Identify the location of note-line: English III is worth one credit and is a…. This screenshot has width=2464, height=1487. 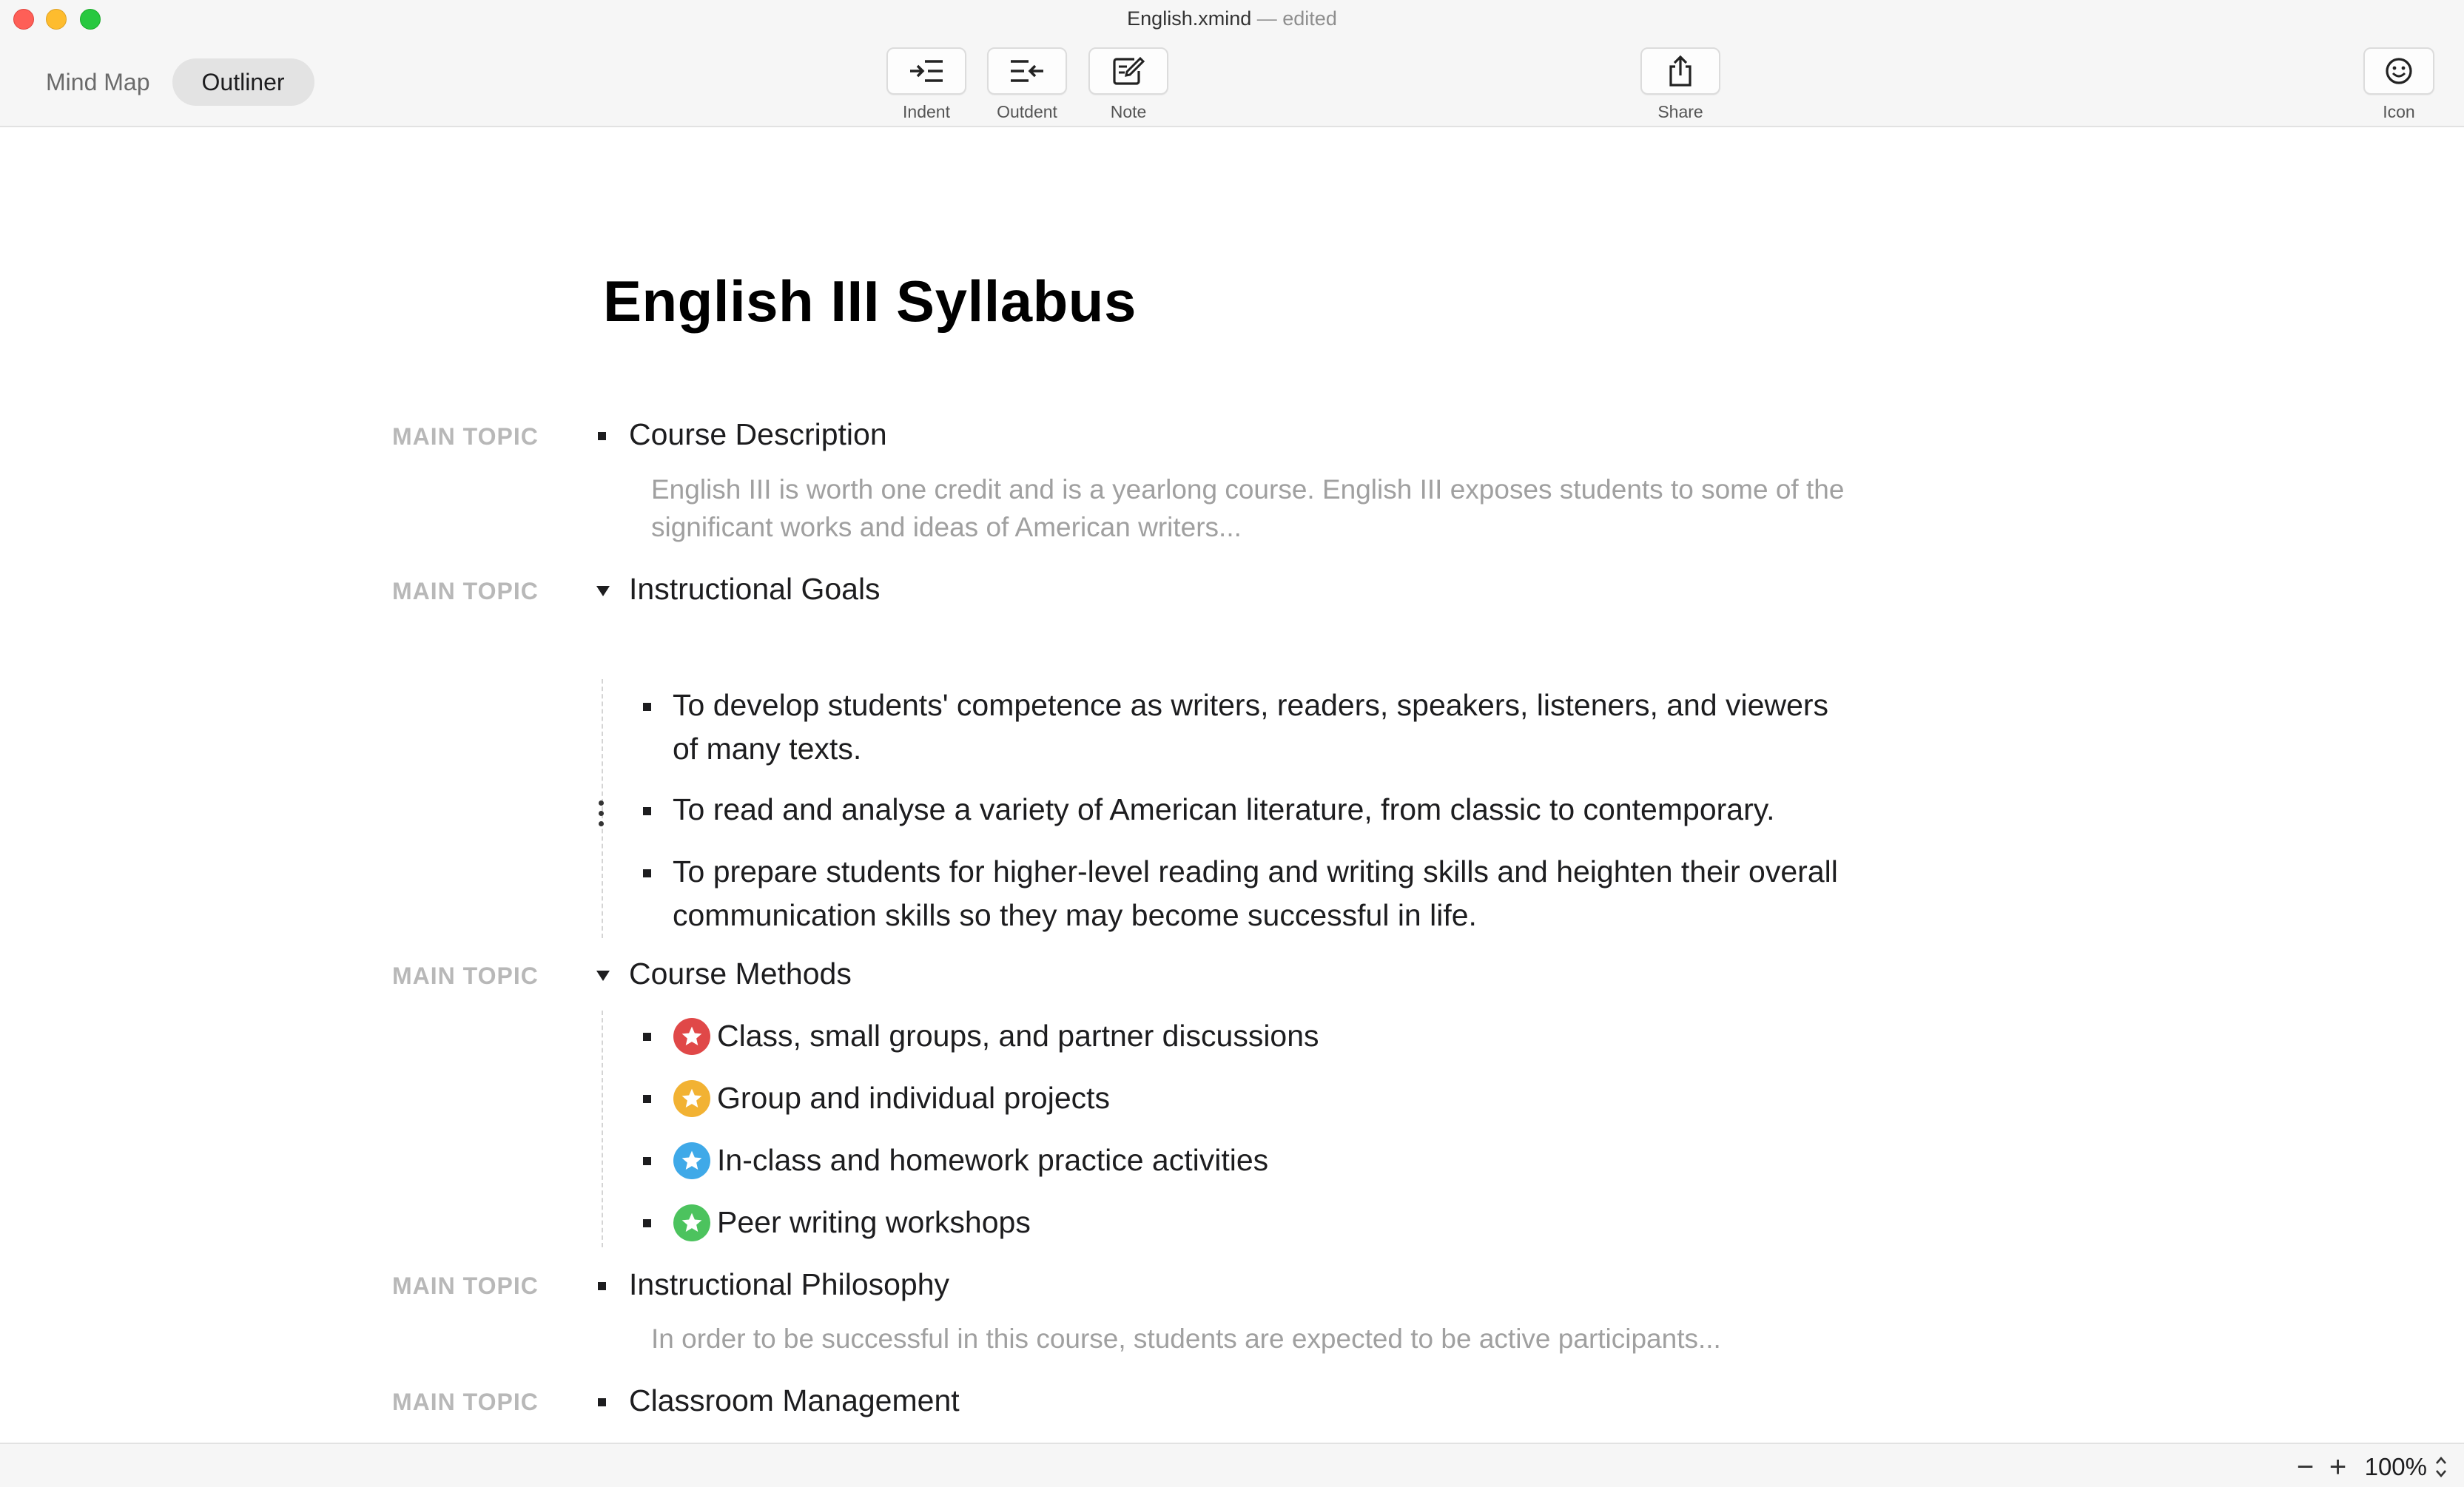
(1248, 489).